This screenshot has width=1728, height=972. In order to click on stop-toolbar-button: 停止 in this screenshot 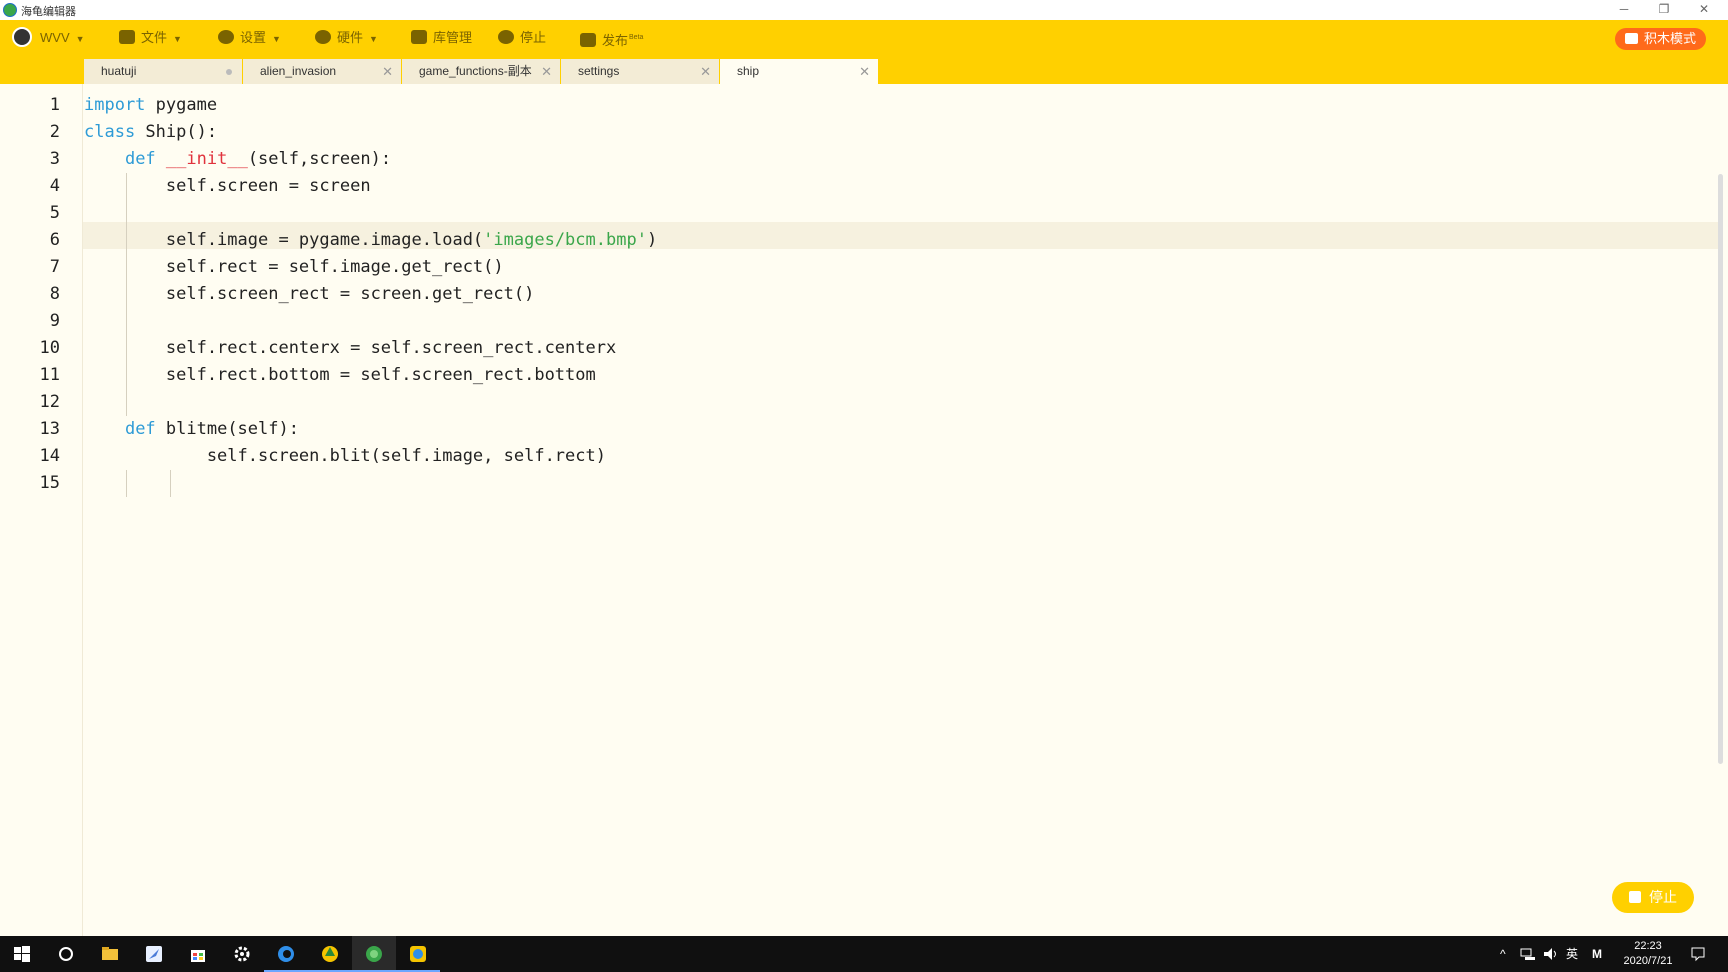, I will do `click(522, 38)`.